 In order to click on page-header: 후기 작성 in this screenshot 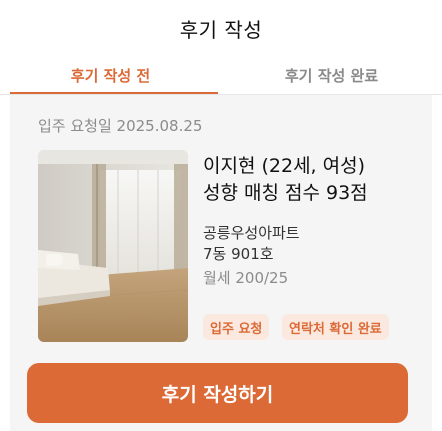, I will do `click(221, 28)`.